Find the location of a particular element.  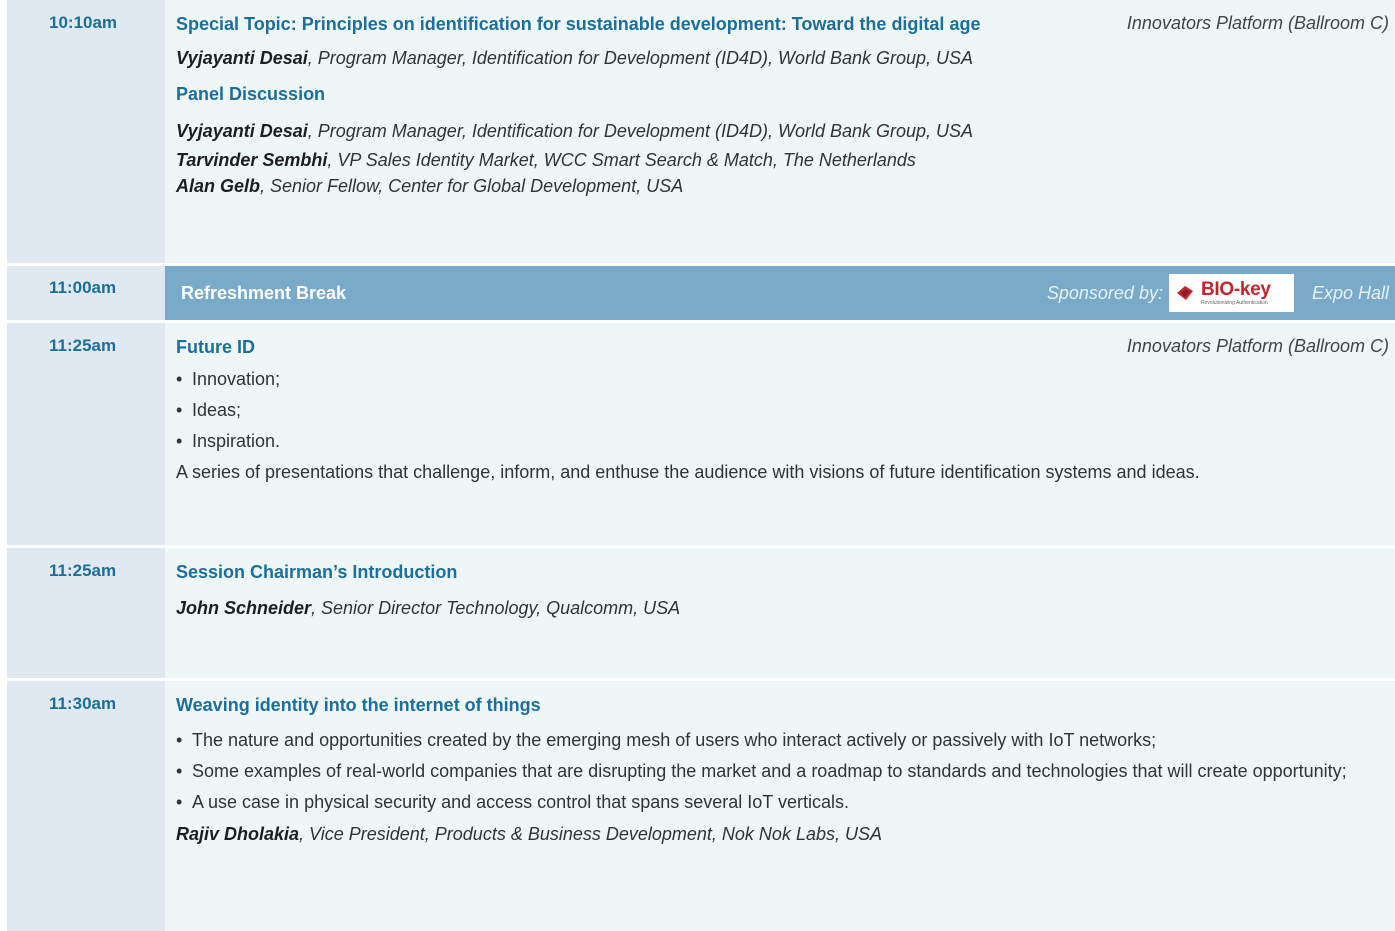

speaker-name: Tarvinder Sembhi is located at coordinates (252, 160).